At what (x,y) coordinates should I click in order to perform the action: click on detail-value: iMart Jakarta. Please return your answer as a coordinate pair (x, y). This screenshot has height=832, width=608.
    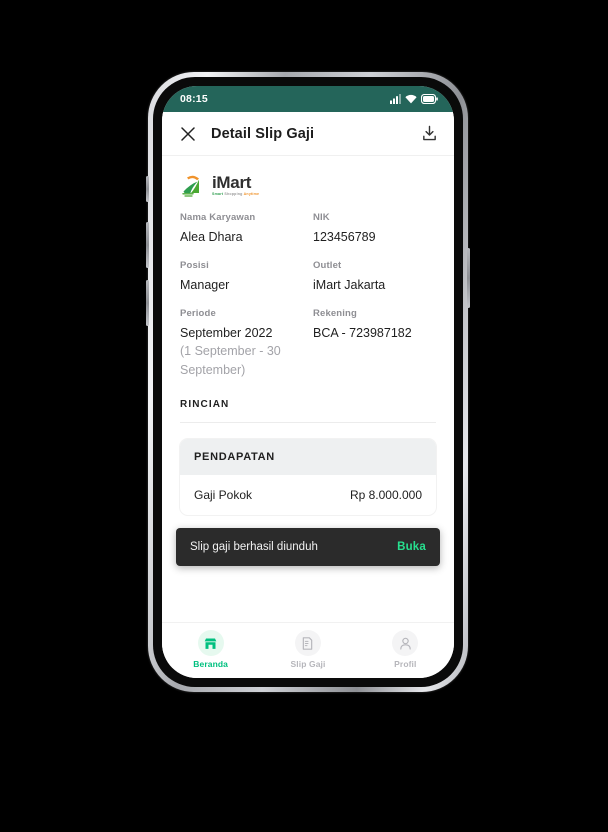
    Looking at the image, I should click on (349, 285).